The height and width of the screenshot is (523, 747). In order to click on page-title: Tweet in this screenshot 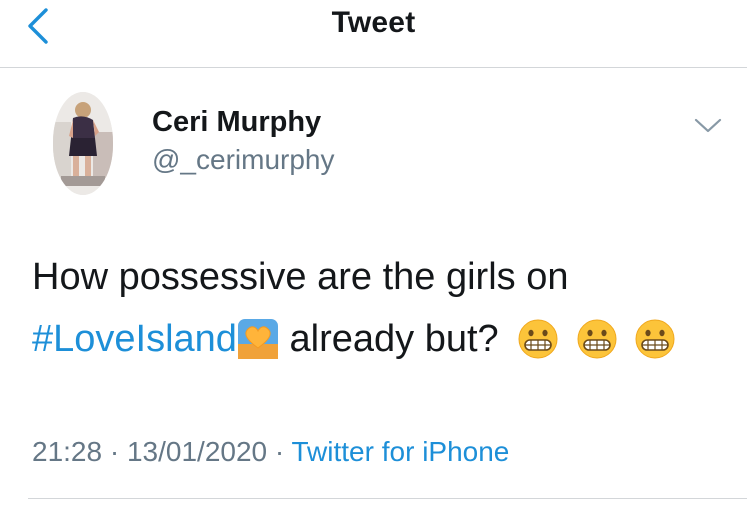, I will do `click(373, 22)`.